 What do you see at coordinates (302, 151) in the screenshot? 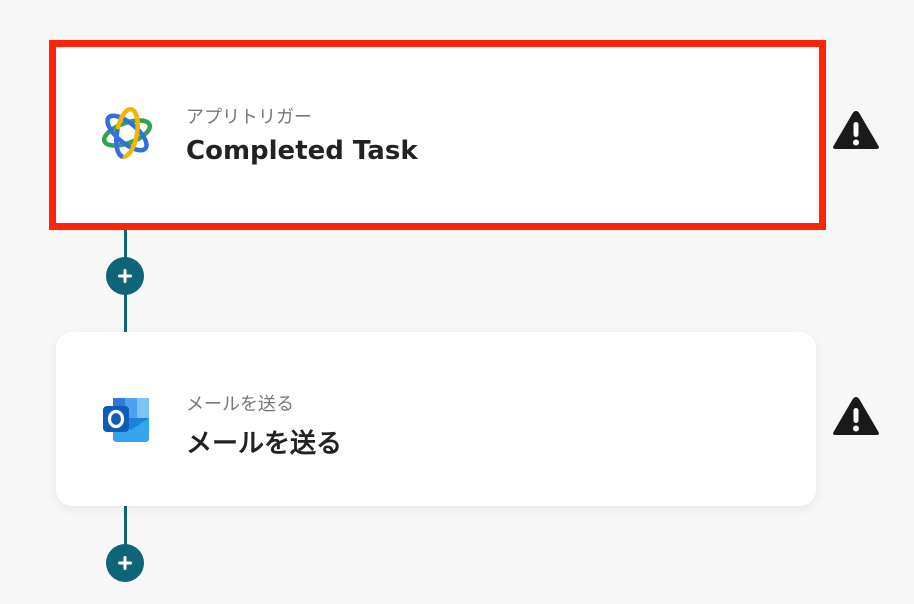
I see `step-title: Completed Task` at bounding box center [302, 151].